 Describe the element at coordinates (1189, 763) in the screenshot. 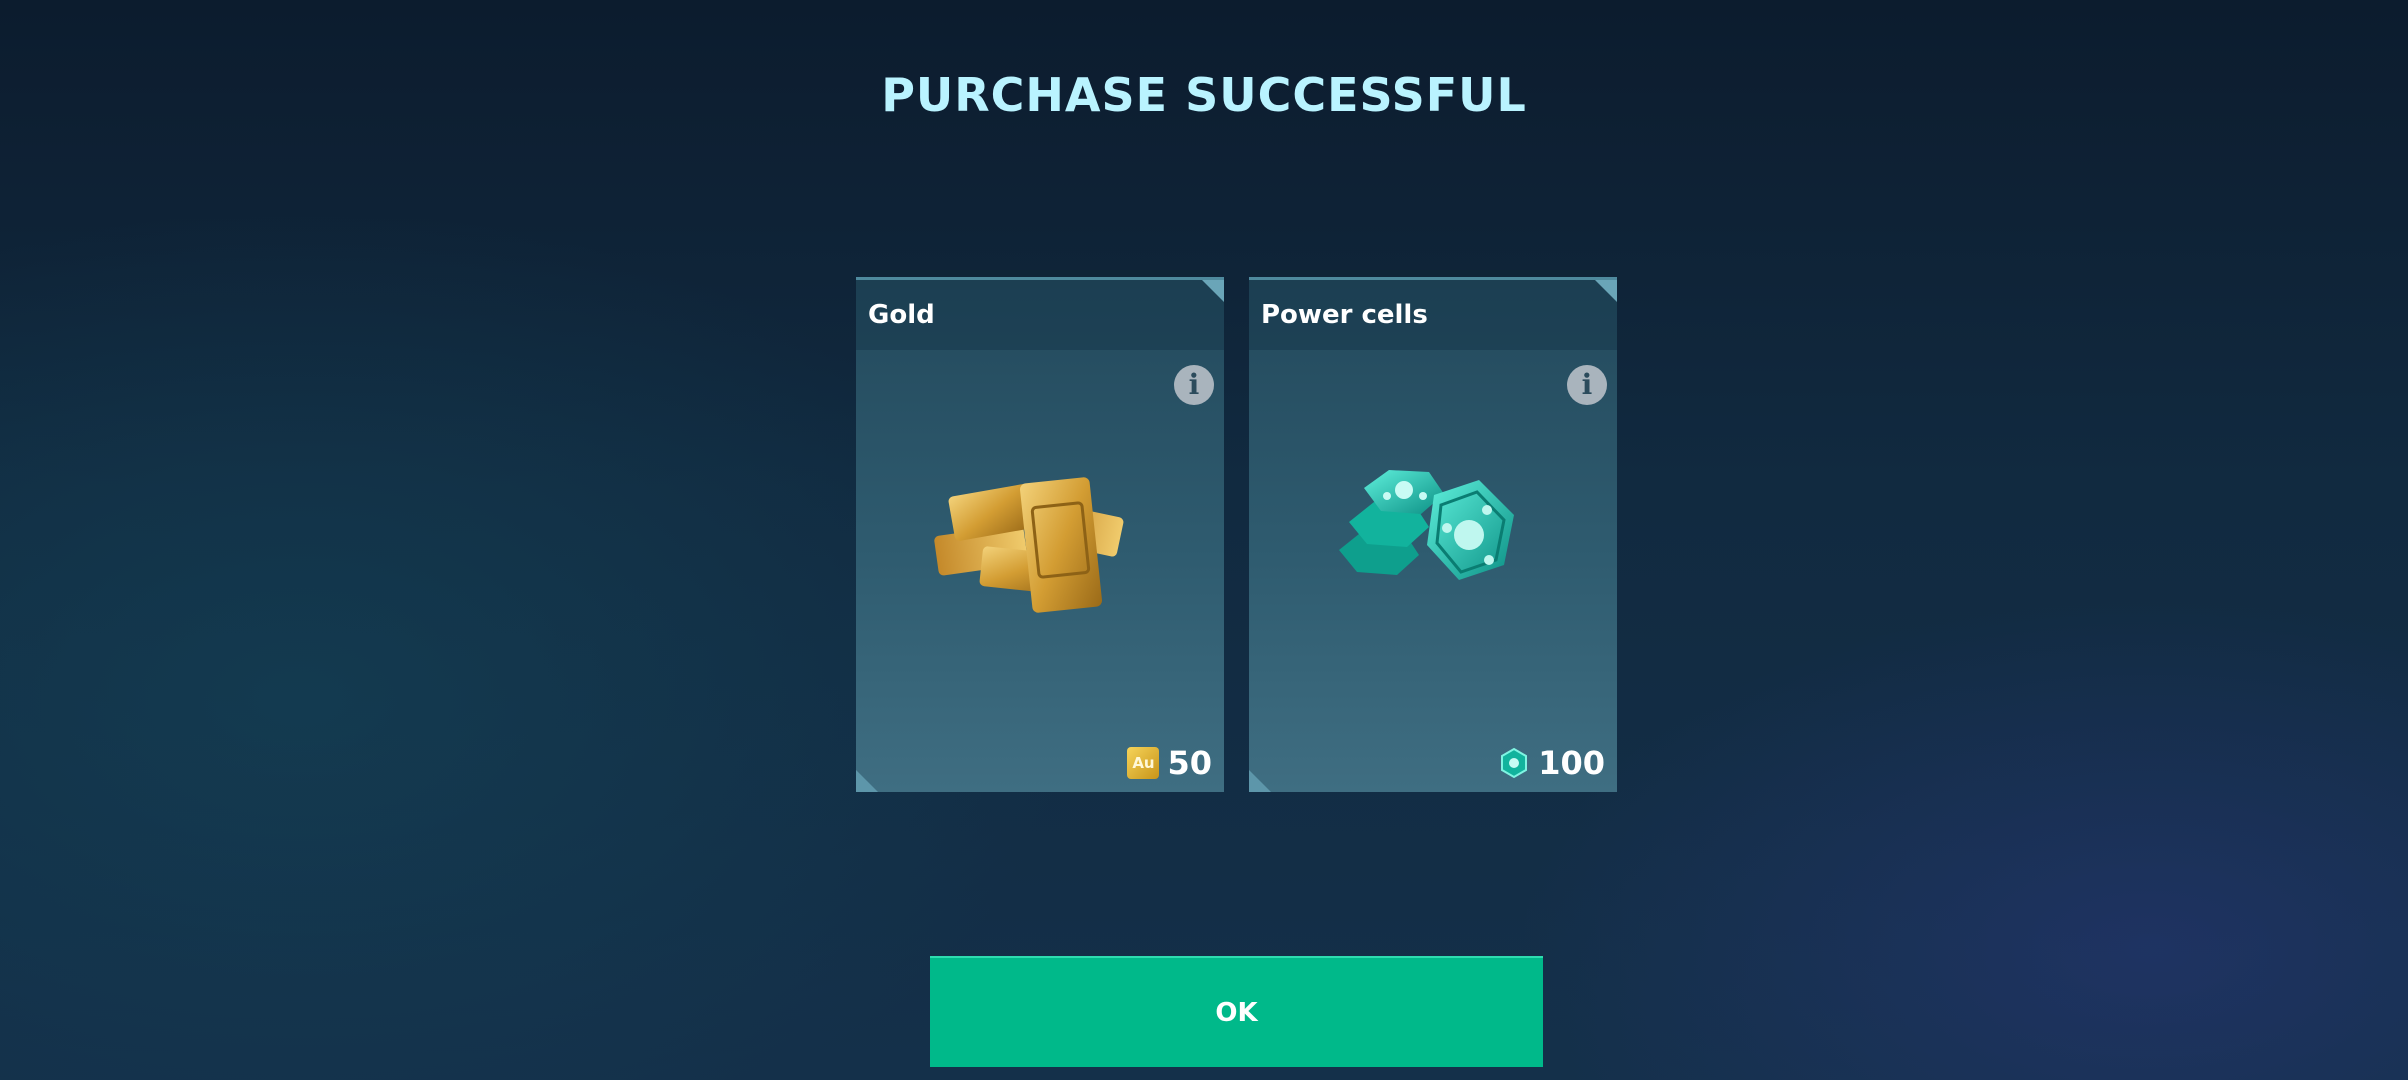

I see `amount-value: 50` at that location.